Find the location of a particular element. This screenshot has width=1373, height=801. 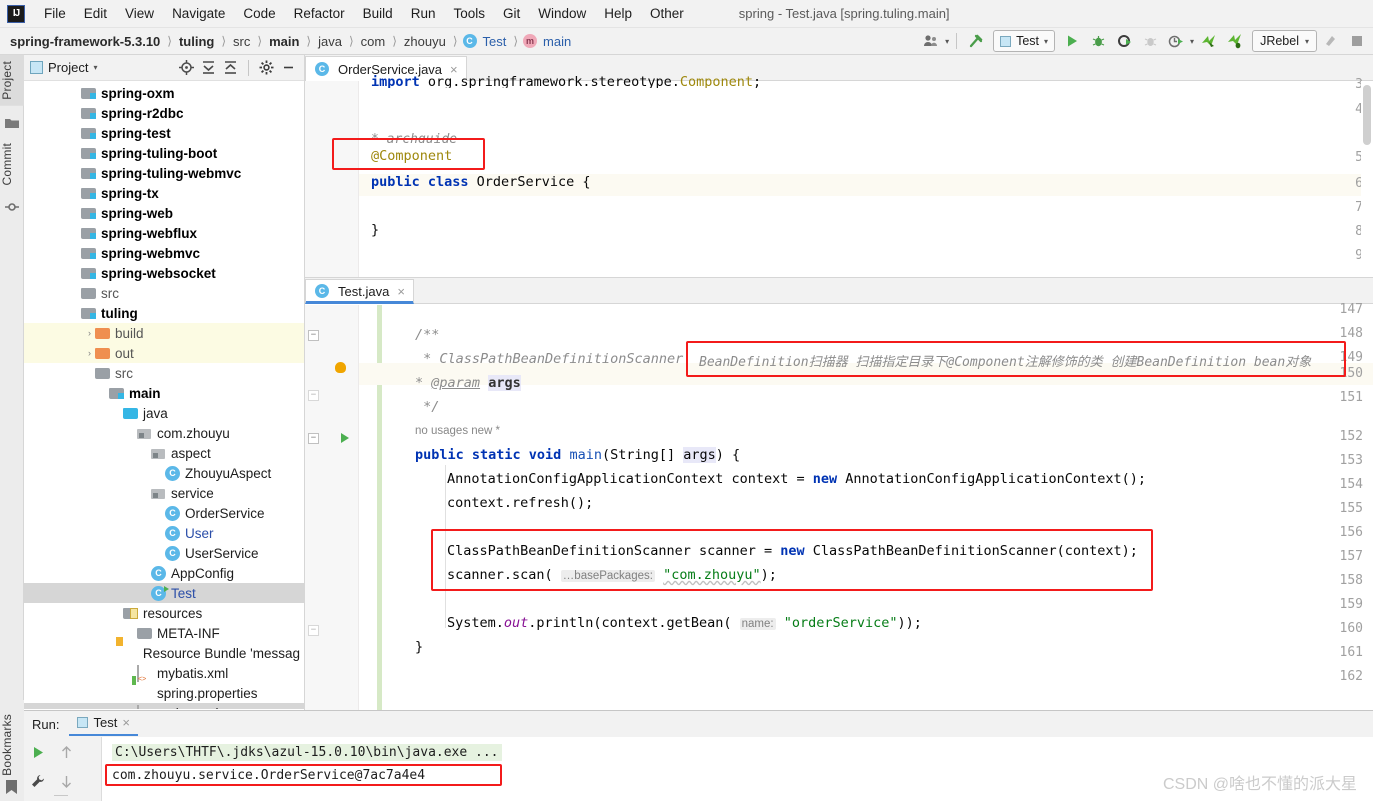

inlay-usage-hint: no usages new * is located at coordinates (457, 431).